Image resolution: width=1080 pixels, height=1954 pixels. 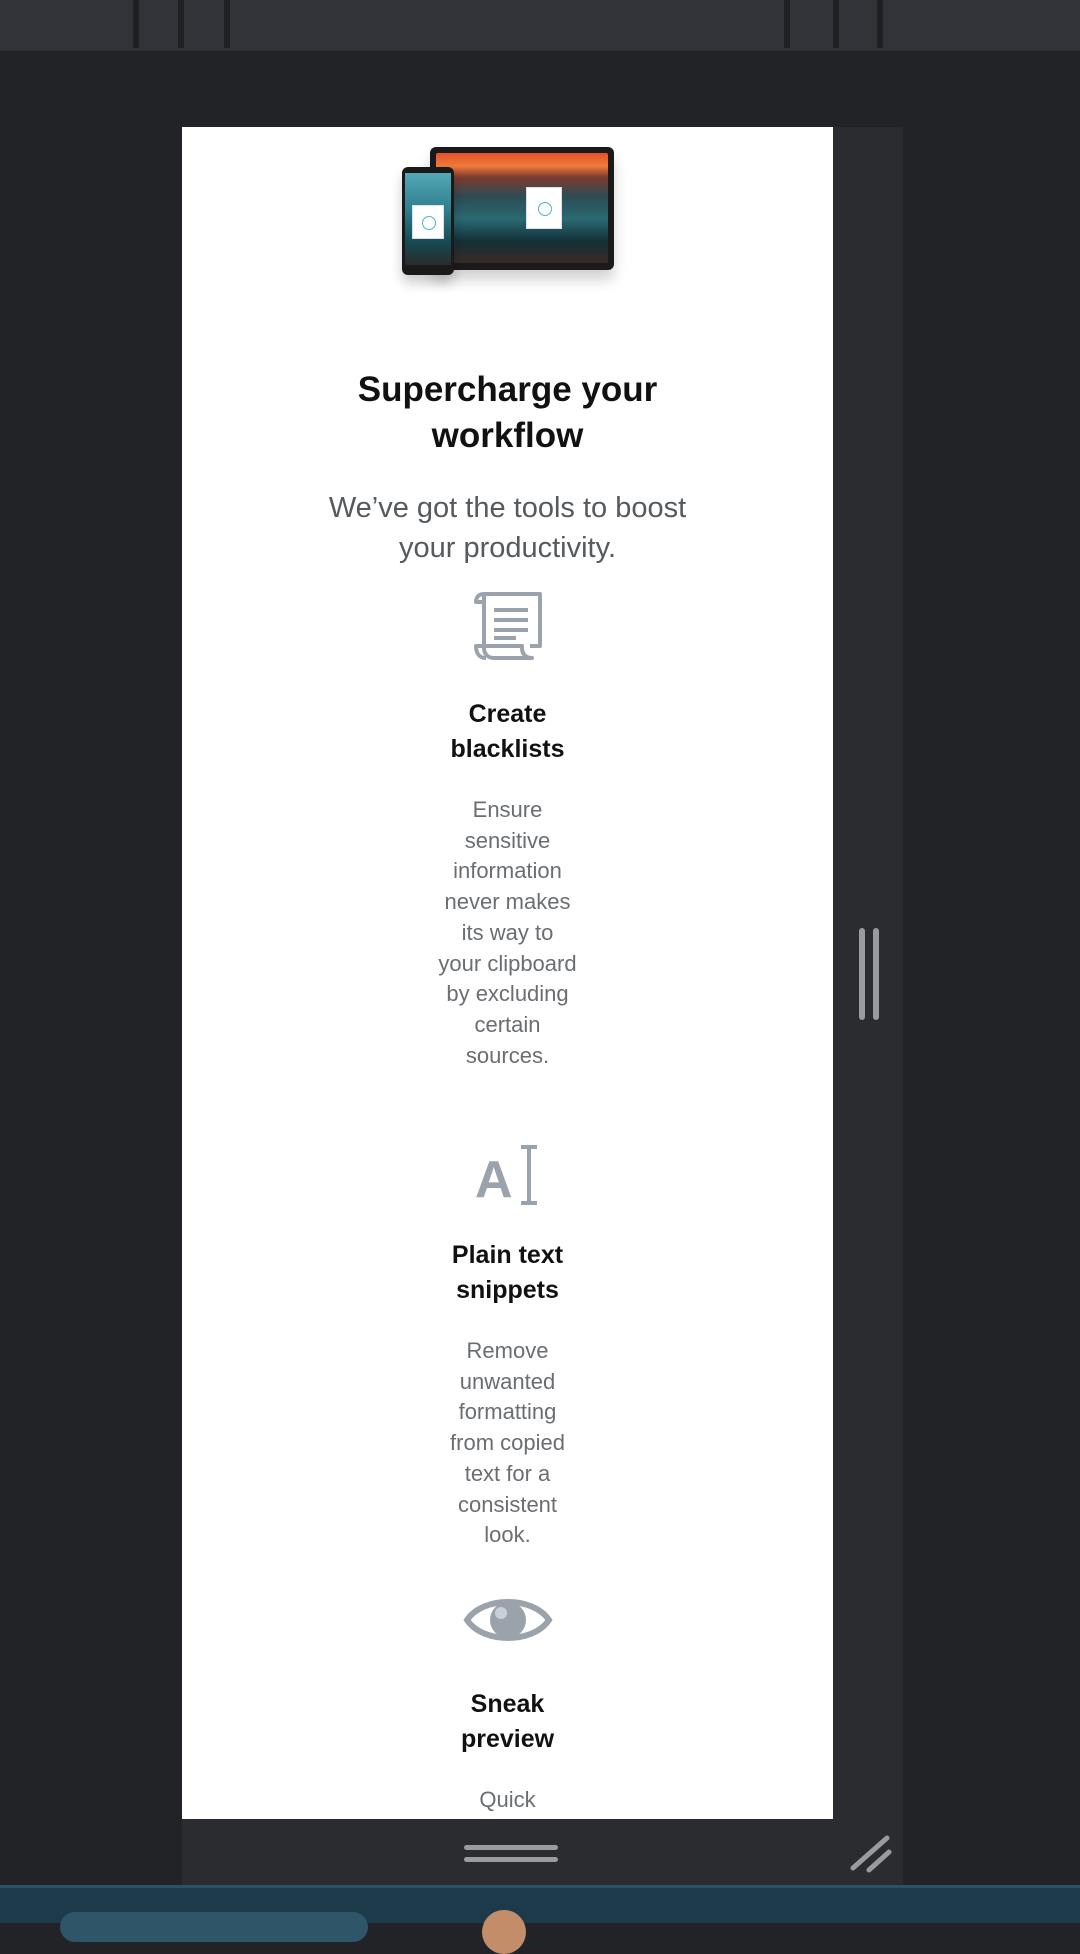 What do you see at coordinates (428, 221) in the screenshot?
I see `phone-mockup` at bounding box center [428, 221].